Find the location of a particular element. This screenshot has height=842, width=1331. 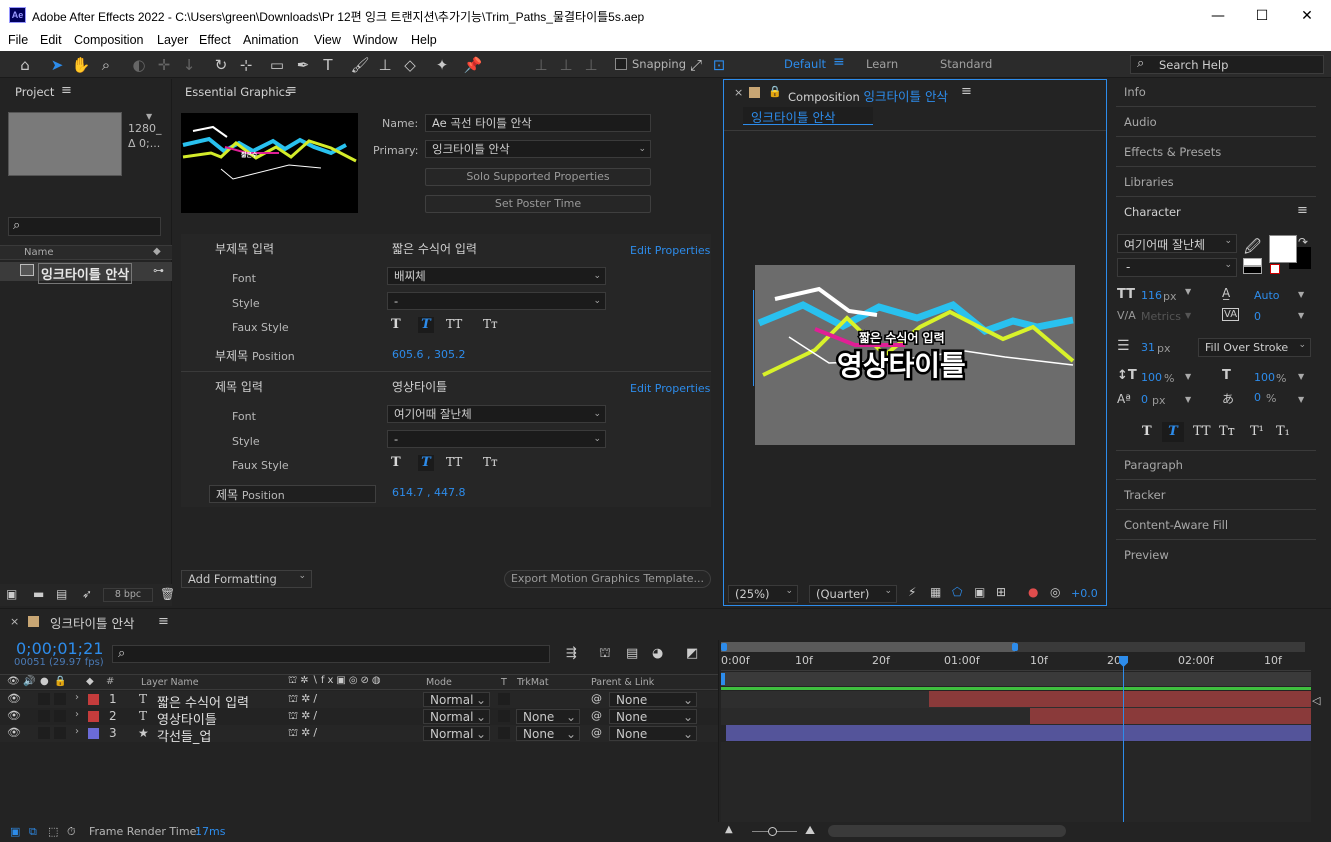

home-icon: ⌂ is located at coordinates (25, 65).